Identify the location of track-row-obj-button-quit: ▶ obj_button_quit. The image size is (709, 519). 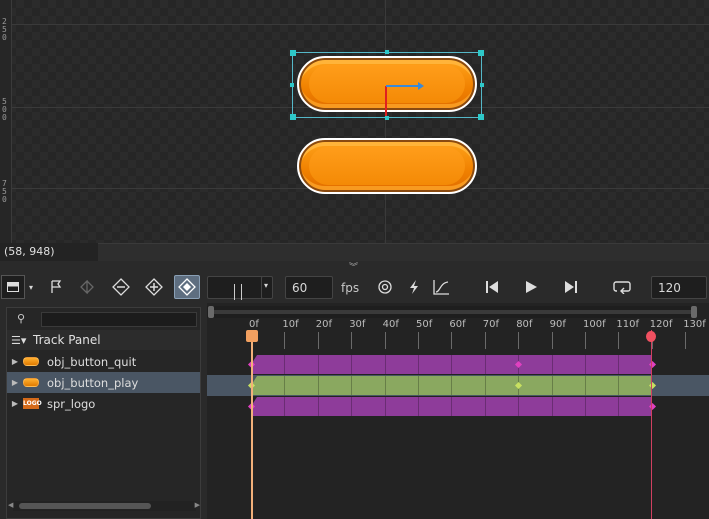
(103, 361).